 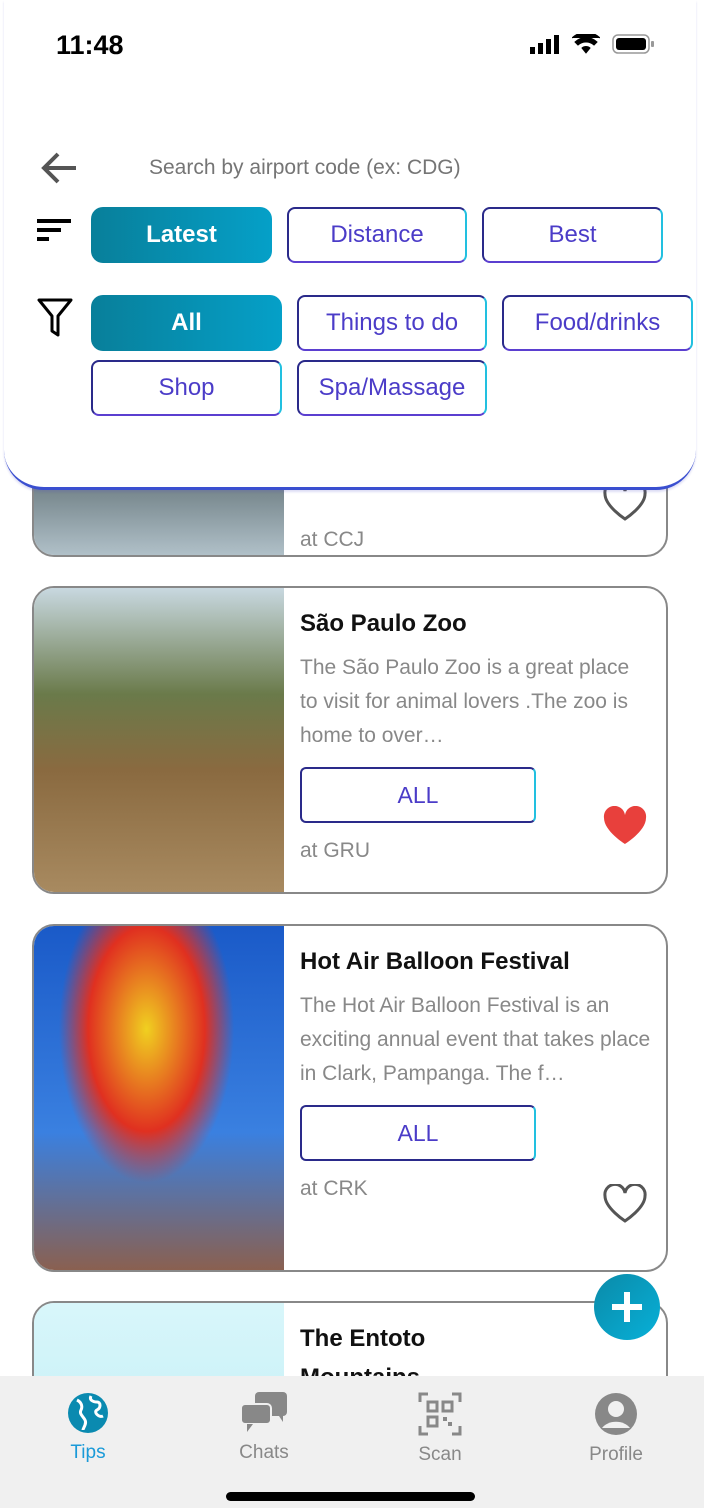 What do you see at coordinates (383, 623) in the screenshot?
I see `tip-title: São Paulo Zoo` at bounding box center [383, 623].